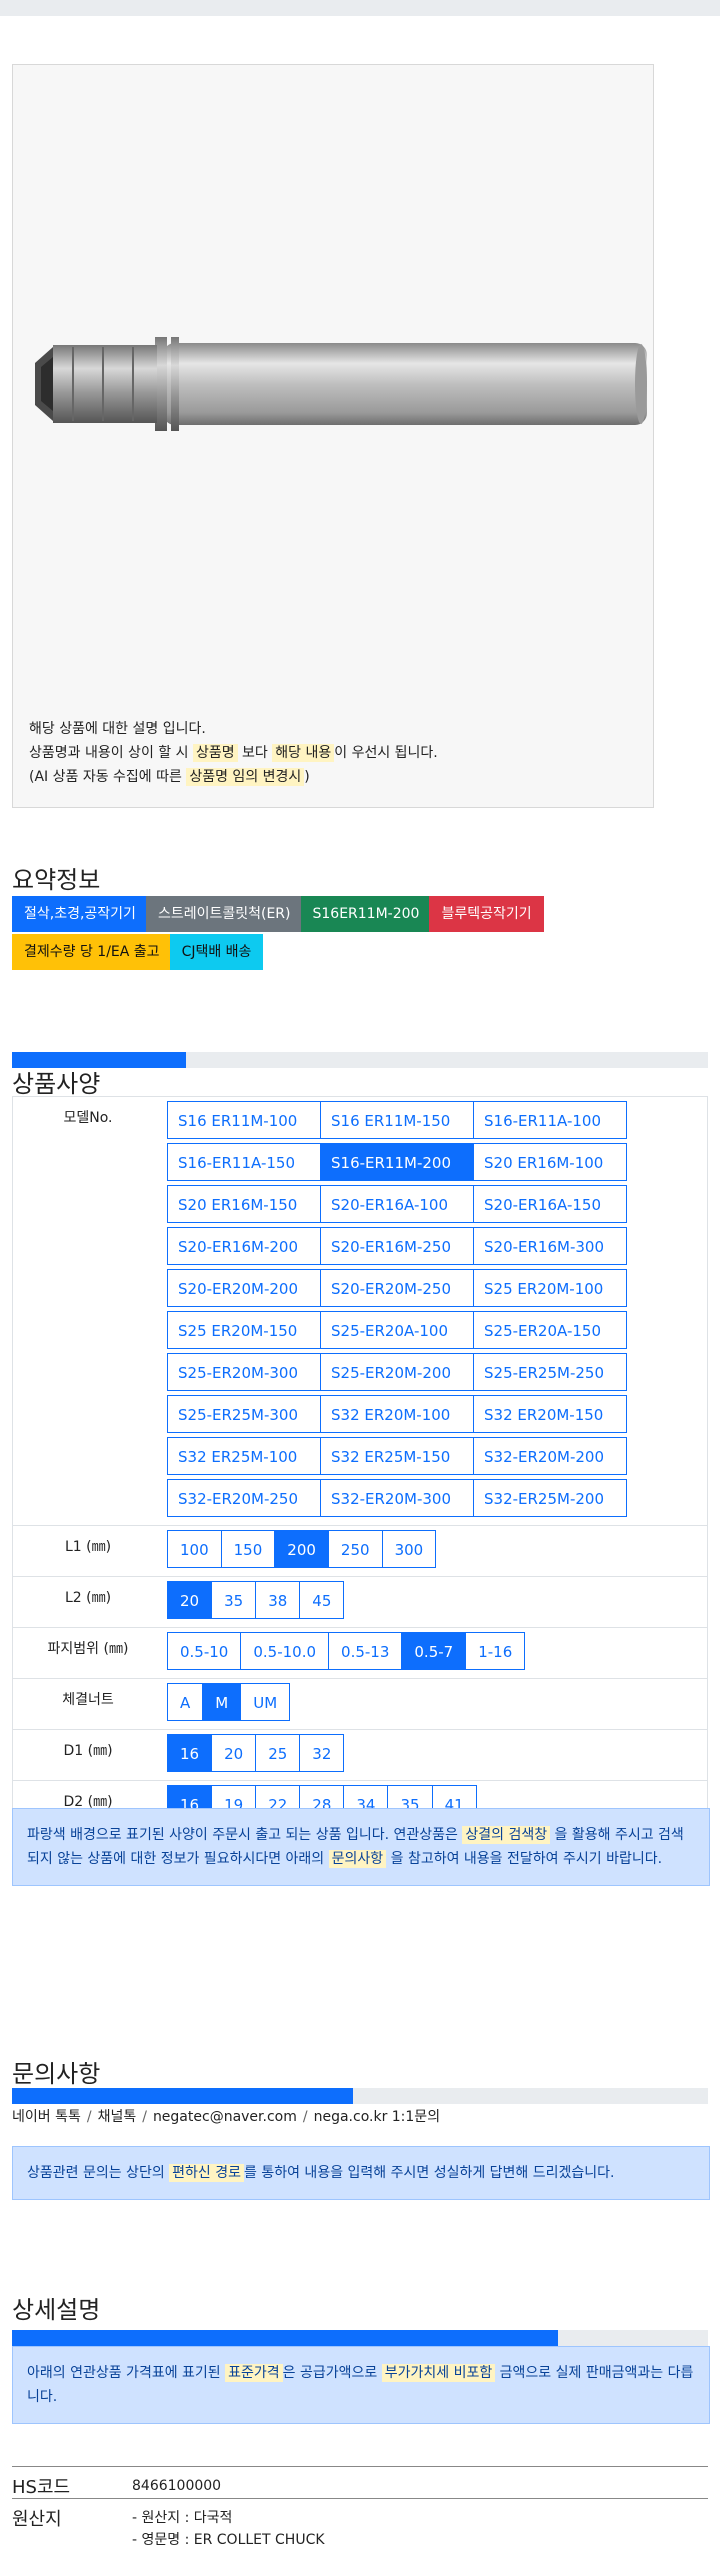  Describe the element at coordinates (322, 1600) in the screenshot. I see `spec-option-button: 45` at that location.